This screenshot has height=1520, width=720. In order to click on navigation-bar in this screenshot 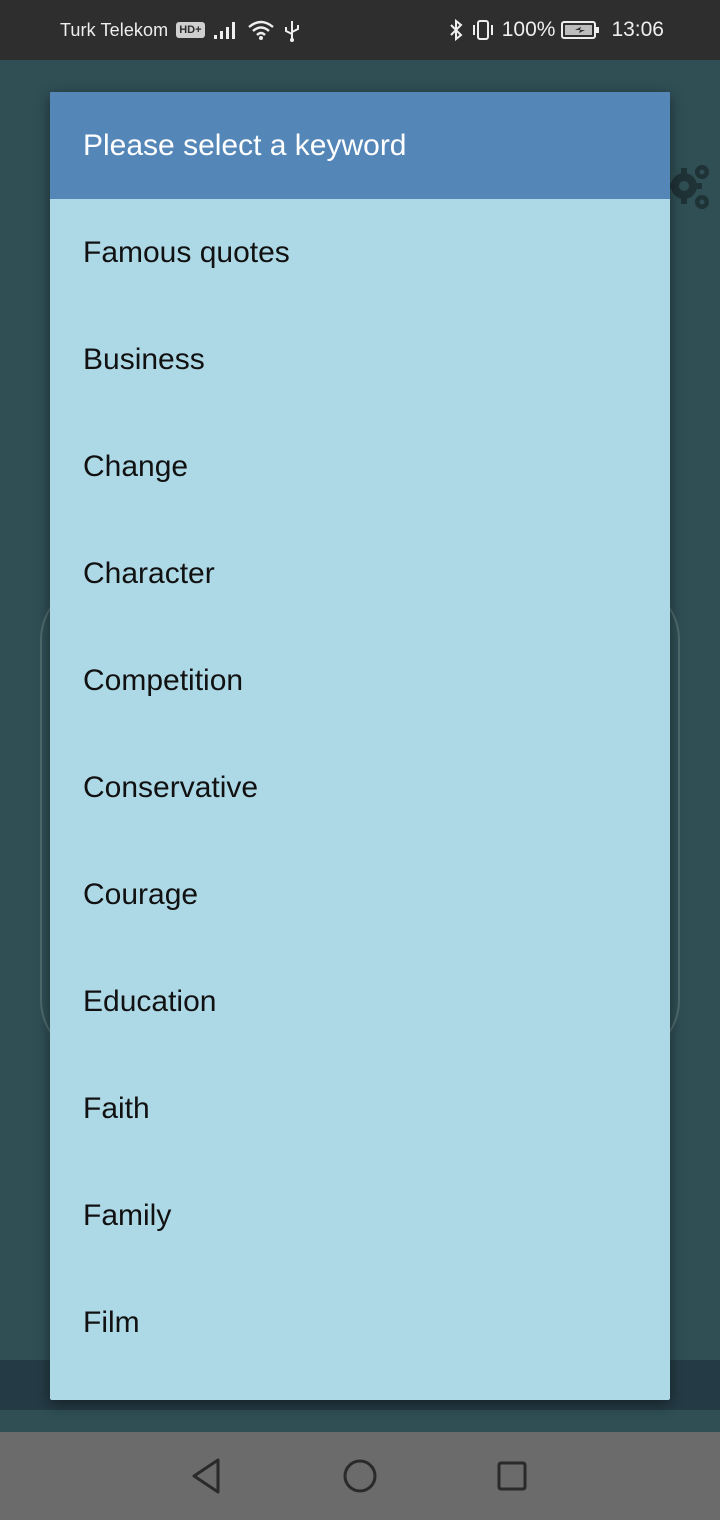, I will do `click(360, 1476)`.